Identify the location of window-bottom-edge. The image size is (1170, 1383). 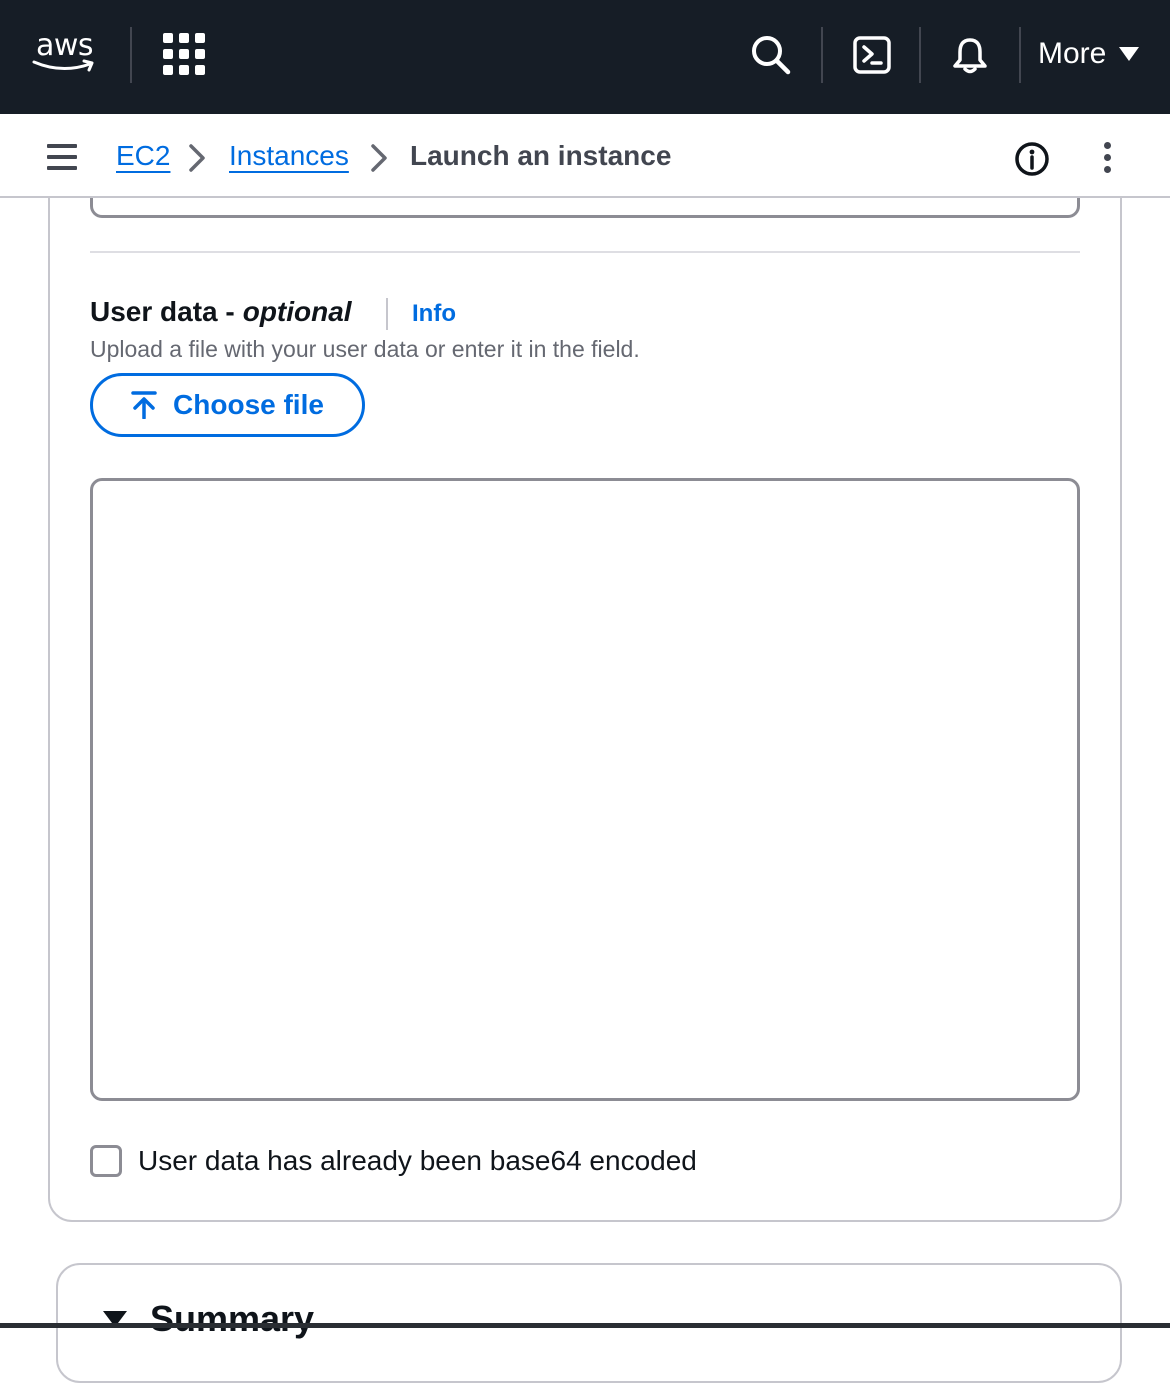
(585, 1325).